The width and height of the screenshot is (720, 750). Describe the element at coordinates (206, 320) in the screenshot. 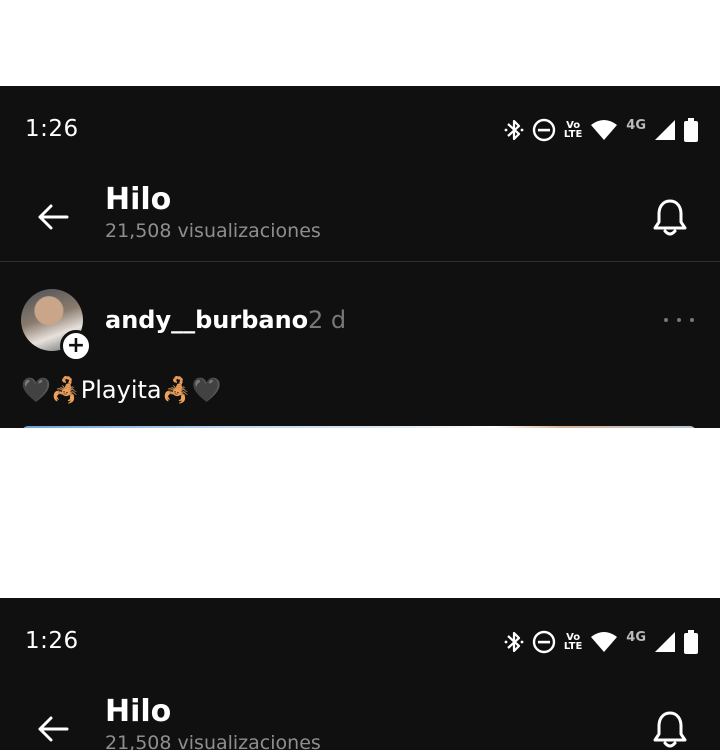

I see `post-username: andy__burbano` at that location.